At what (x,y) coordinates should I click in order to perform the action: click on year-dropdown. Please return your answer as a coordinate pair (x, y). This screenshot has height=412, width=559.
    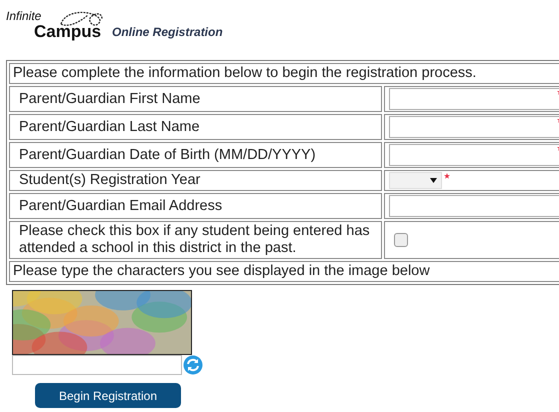
    Looking at the image, I should click on (415, 180).